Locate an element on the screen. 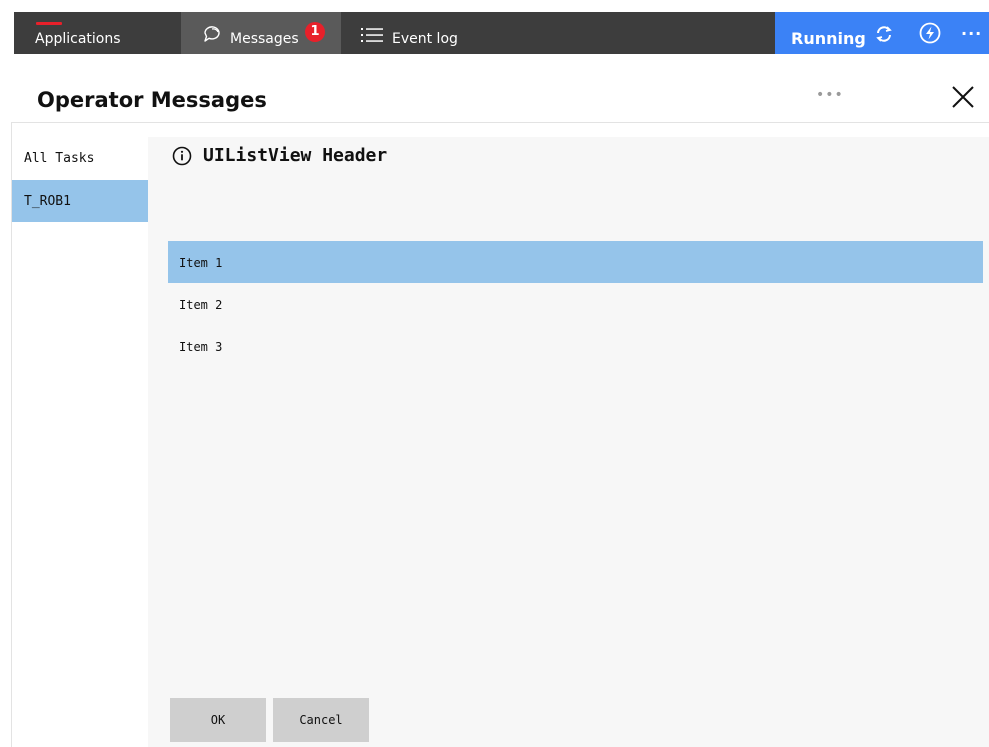 This screenshot has width=989, height=747. tab-messages: Messages 1 is located at coordinates (261, 33).